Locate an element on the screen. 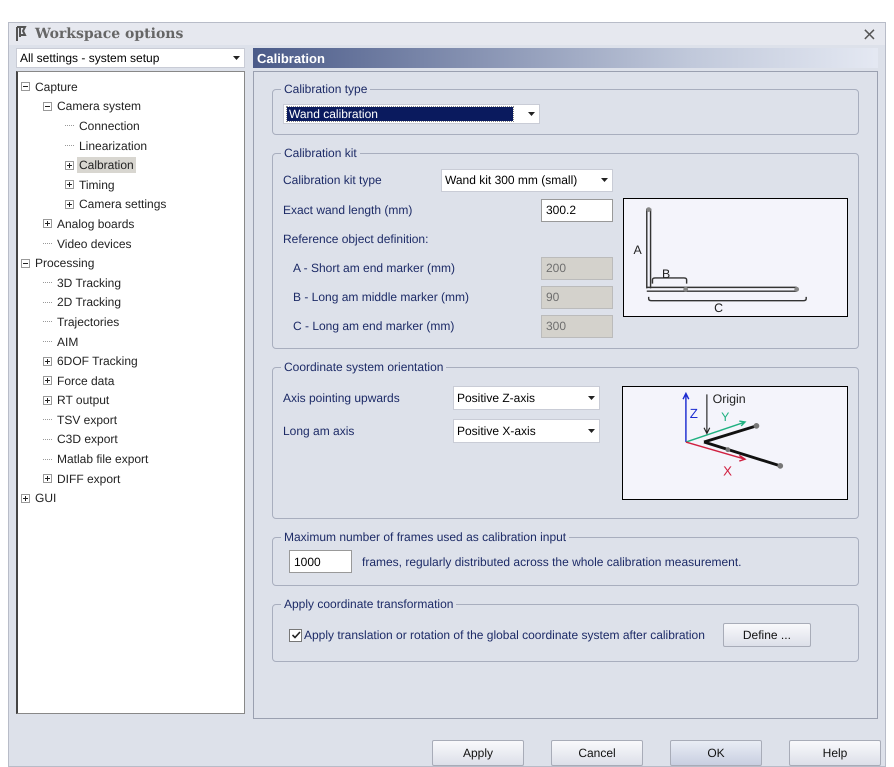 The image size is (894, 767). tree-item: Force data is located at coordinates (85, 380).